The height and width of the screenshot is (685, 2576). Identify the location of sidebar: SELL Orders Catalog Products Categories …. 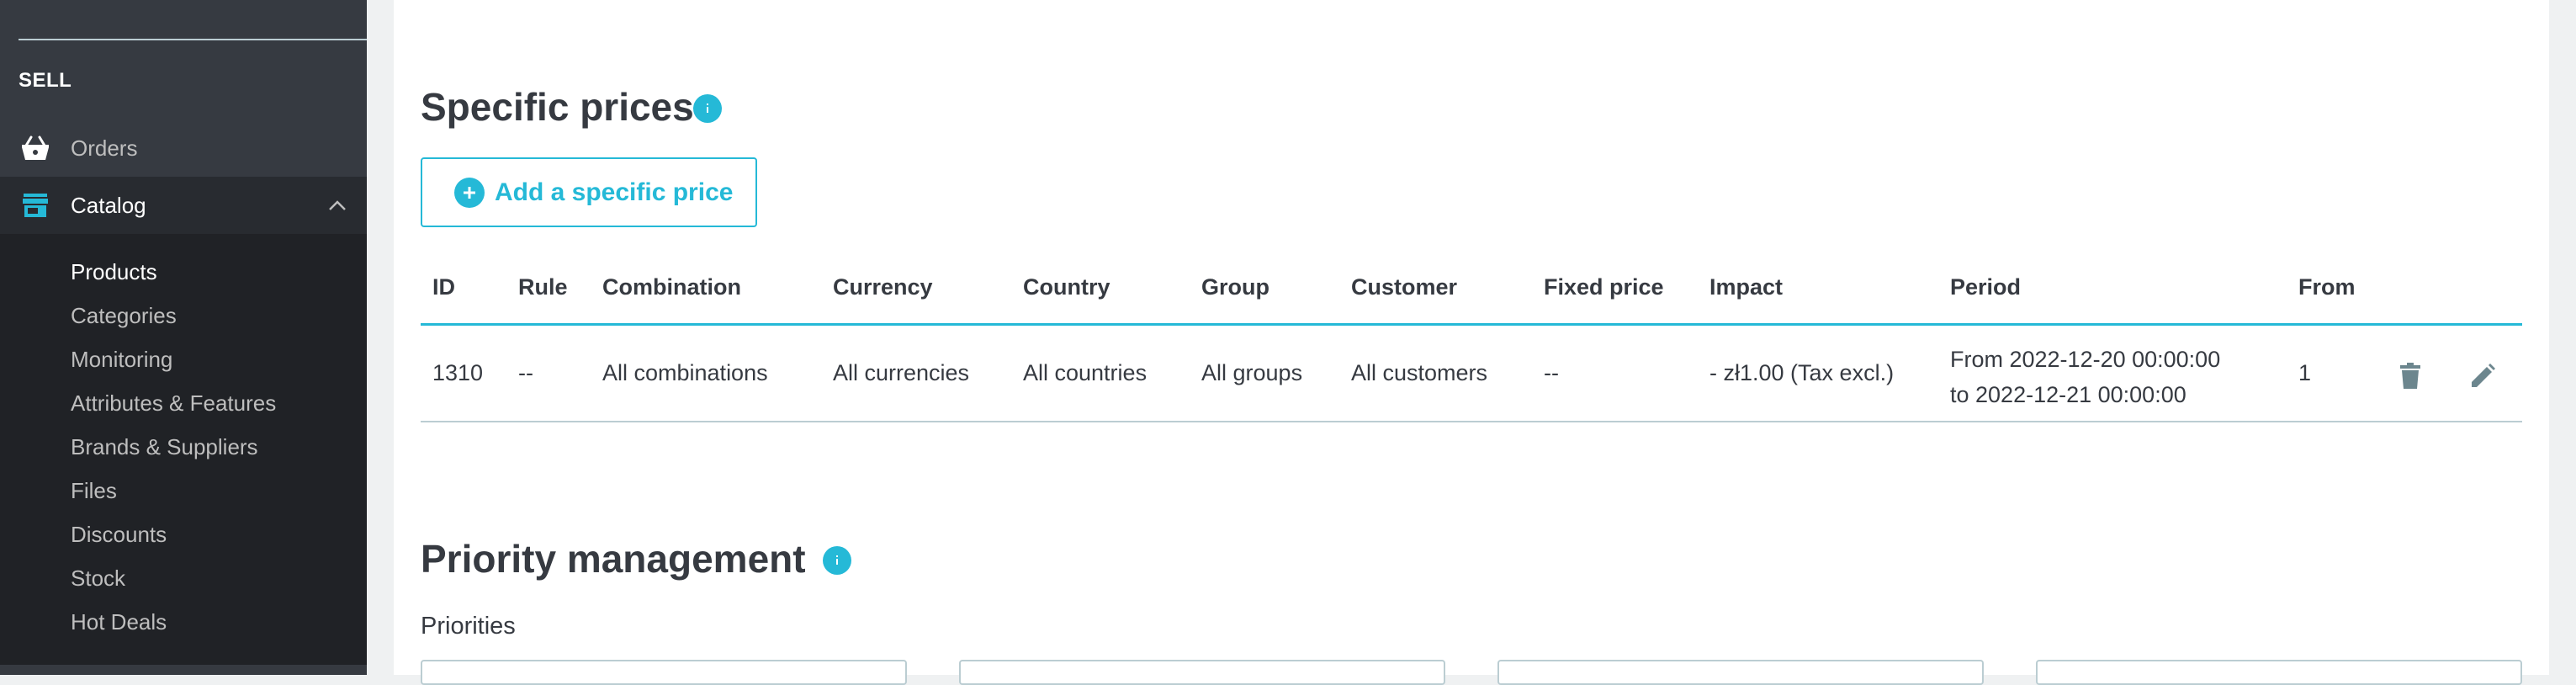
(183, 338).